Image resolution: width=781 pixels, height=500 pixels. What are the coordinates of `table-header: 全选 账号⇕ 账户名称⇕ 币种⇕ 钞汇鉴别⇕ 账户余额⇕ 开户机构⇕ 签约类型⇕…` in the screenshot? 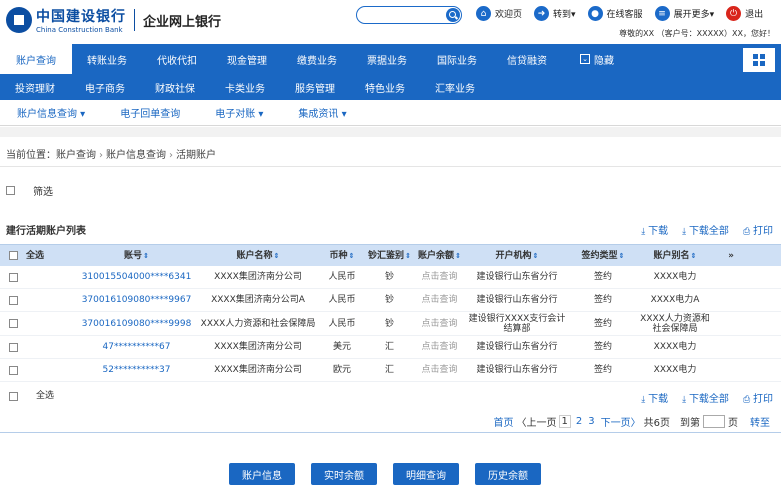 It's located at (390, 255).